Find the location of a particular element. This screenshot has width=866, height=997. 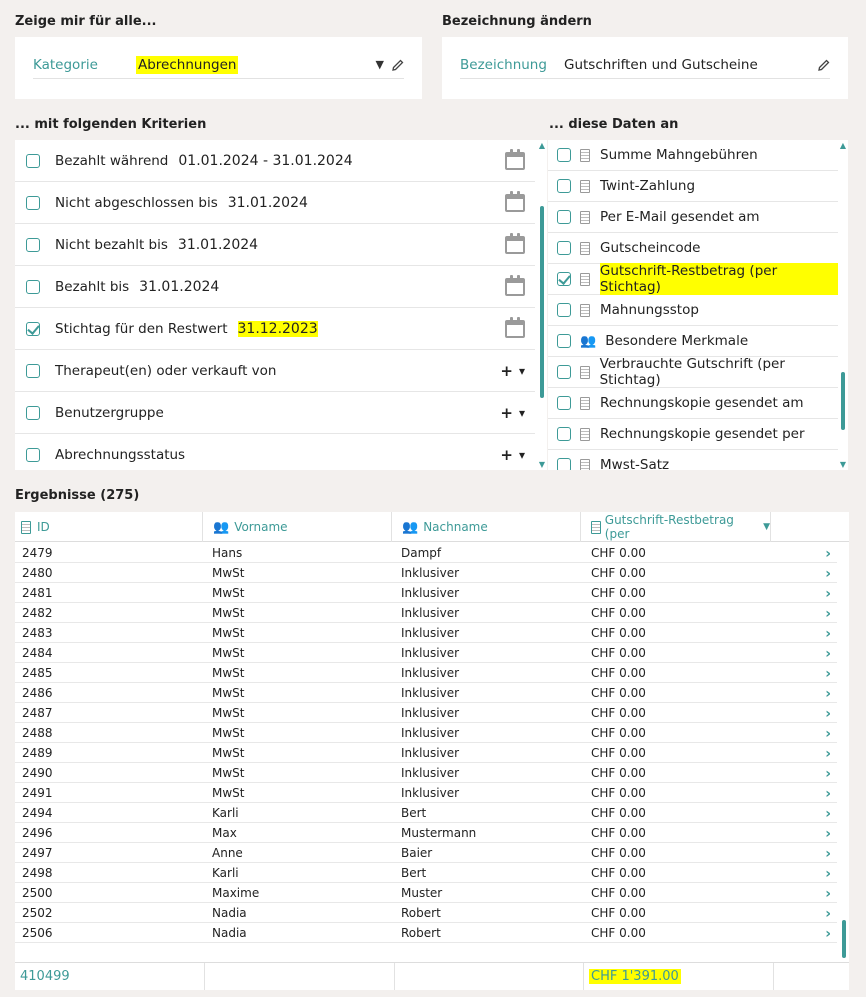

category-select: Kategorie Abrechnungen ▼ is located at coordinates (218, 65).